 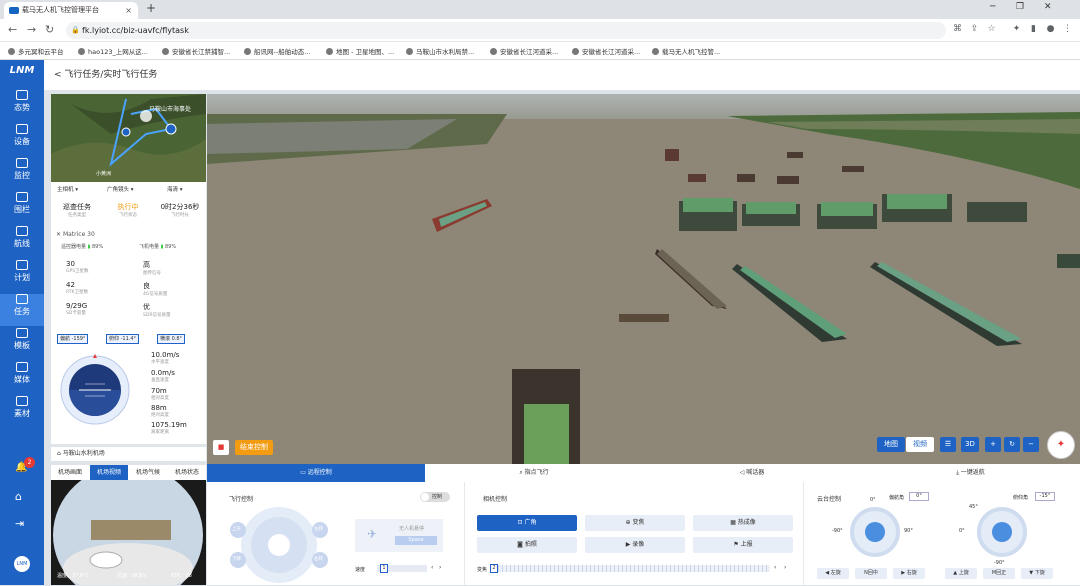 I want to click on absolute-height: 88m 绝对高度, so click(x=160, y=411).